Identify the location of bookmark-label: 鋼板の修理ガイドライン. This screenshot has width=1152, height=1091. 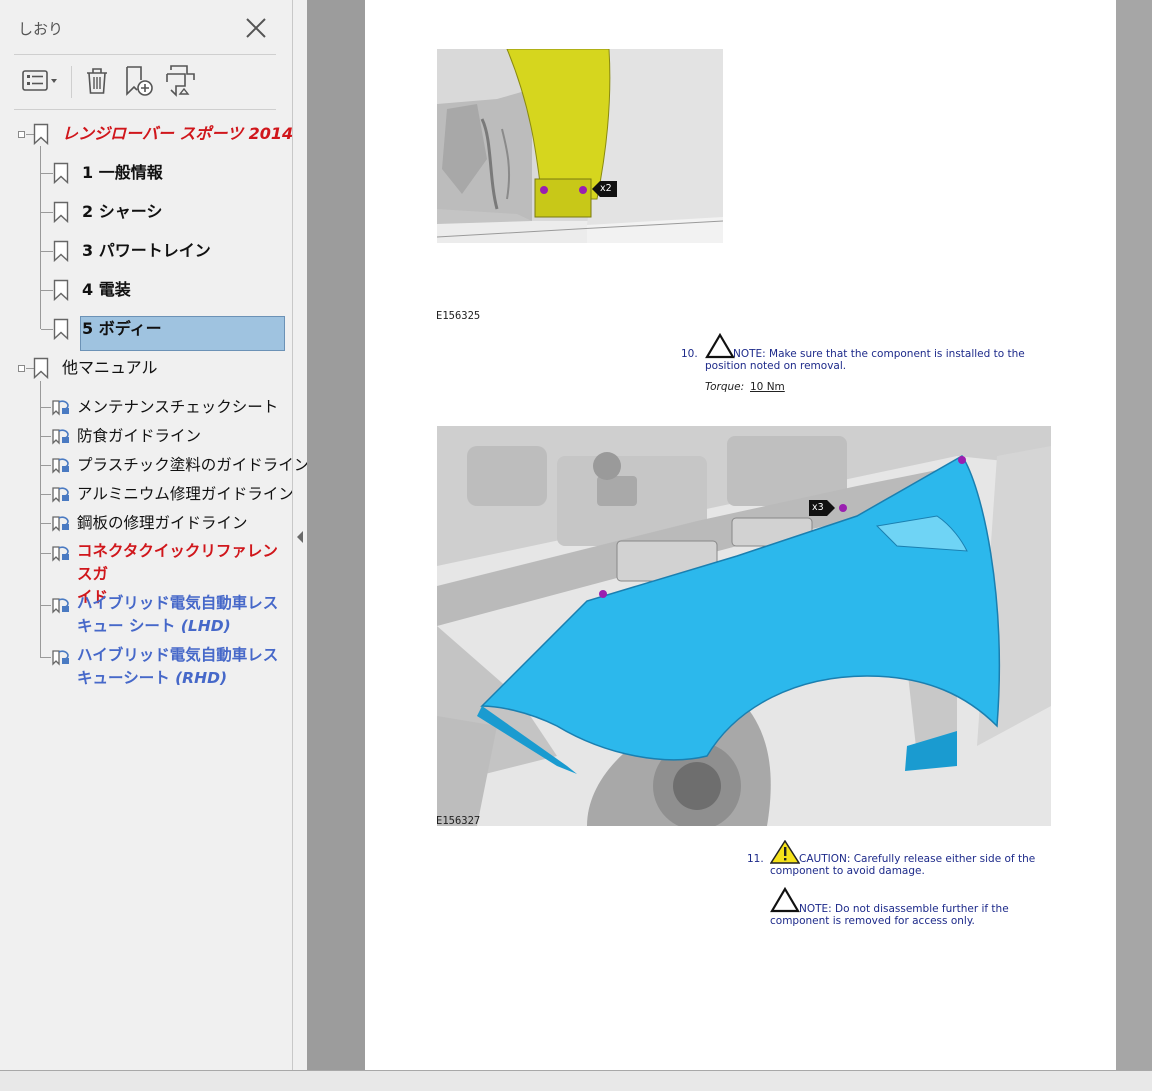
(162, 523).